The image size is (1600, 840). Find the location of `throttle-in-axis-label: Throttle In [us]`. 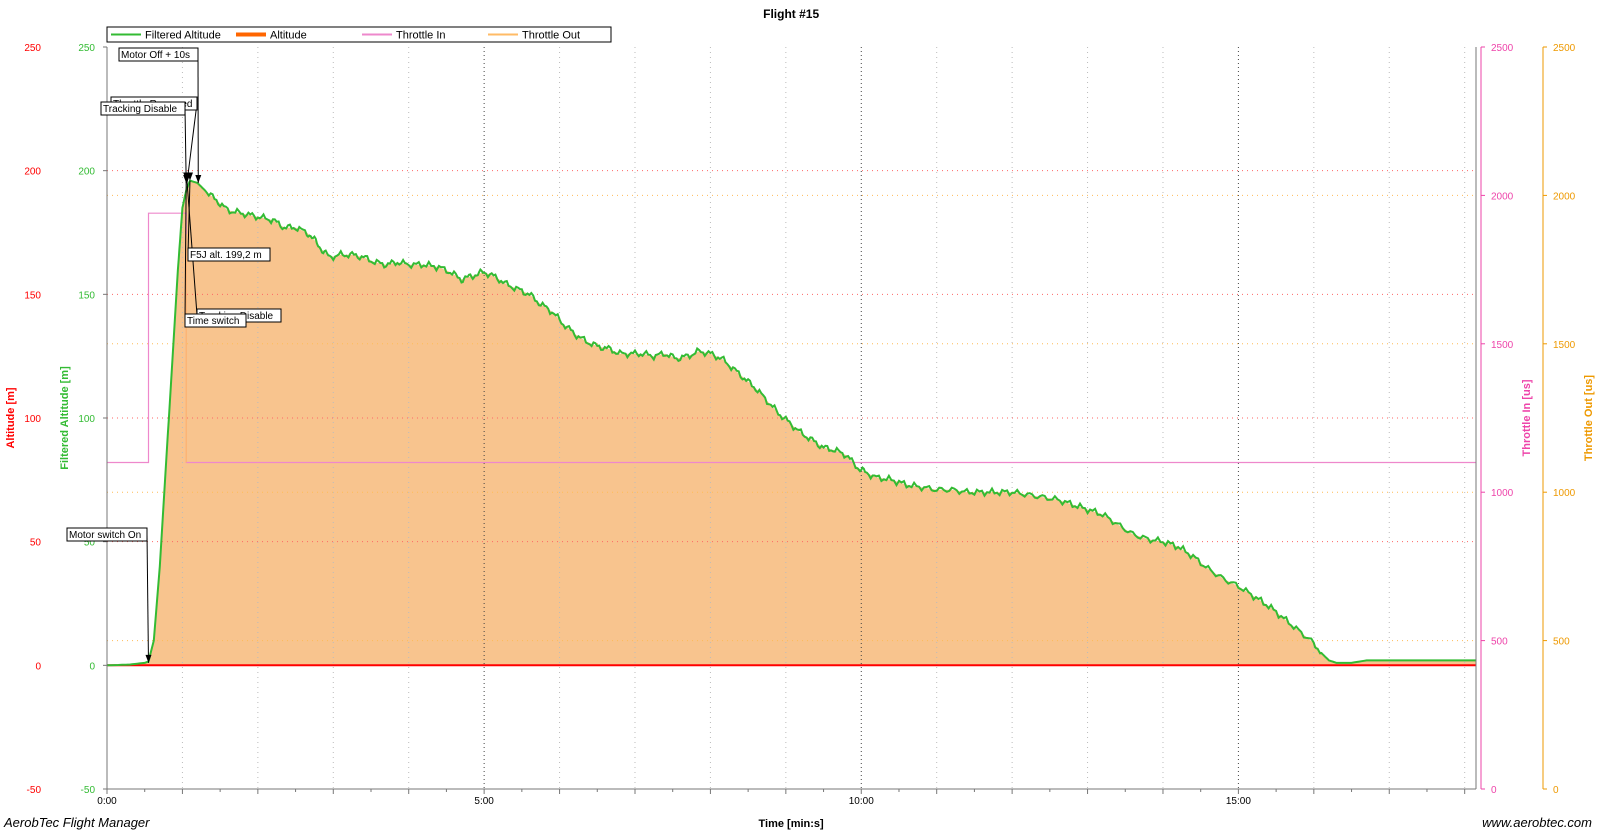

throttle-in-axis-label: Throttle In [us] is located at coordinates (1527, 417).